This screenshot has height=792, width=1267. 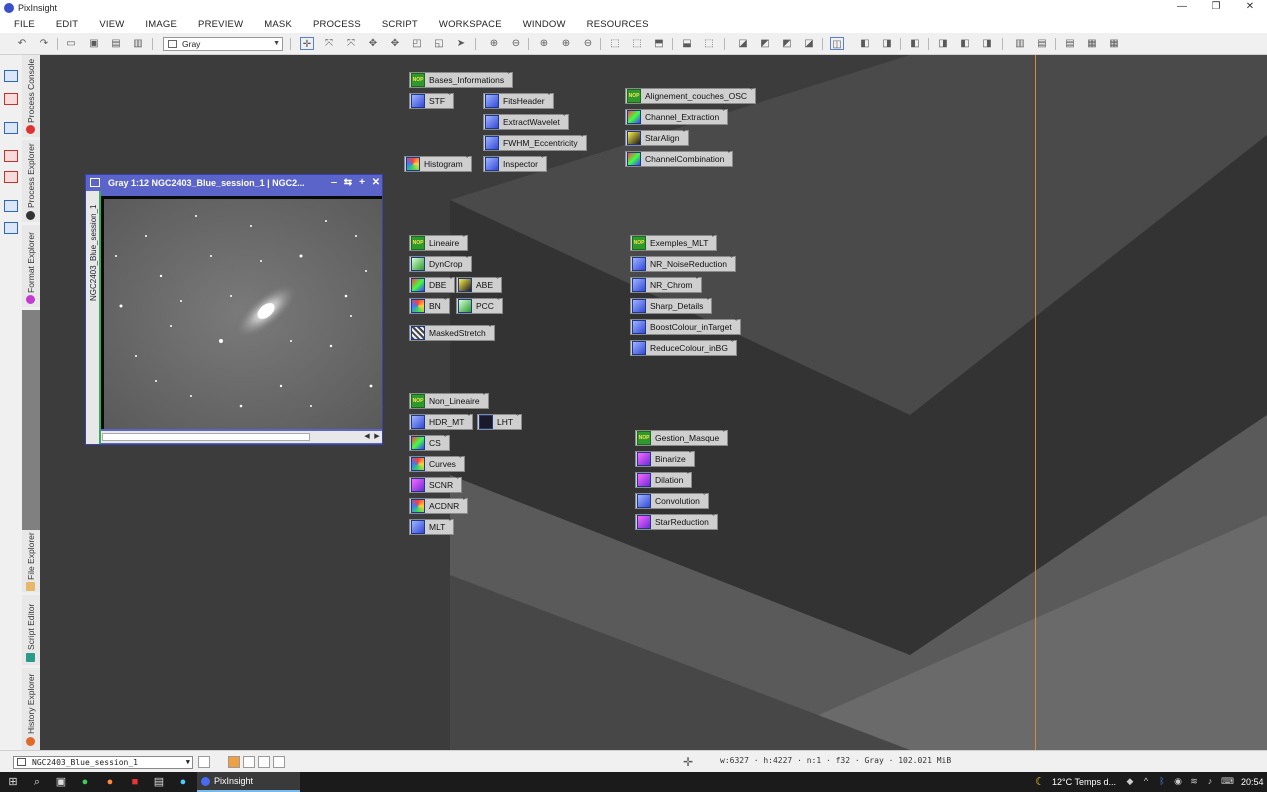 I want to click on process-icon-bases-informations: NOP Bases_Informations ˚, so click(x=461, y=79).